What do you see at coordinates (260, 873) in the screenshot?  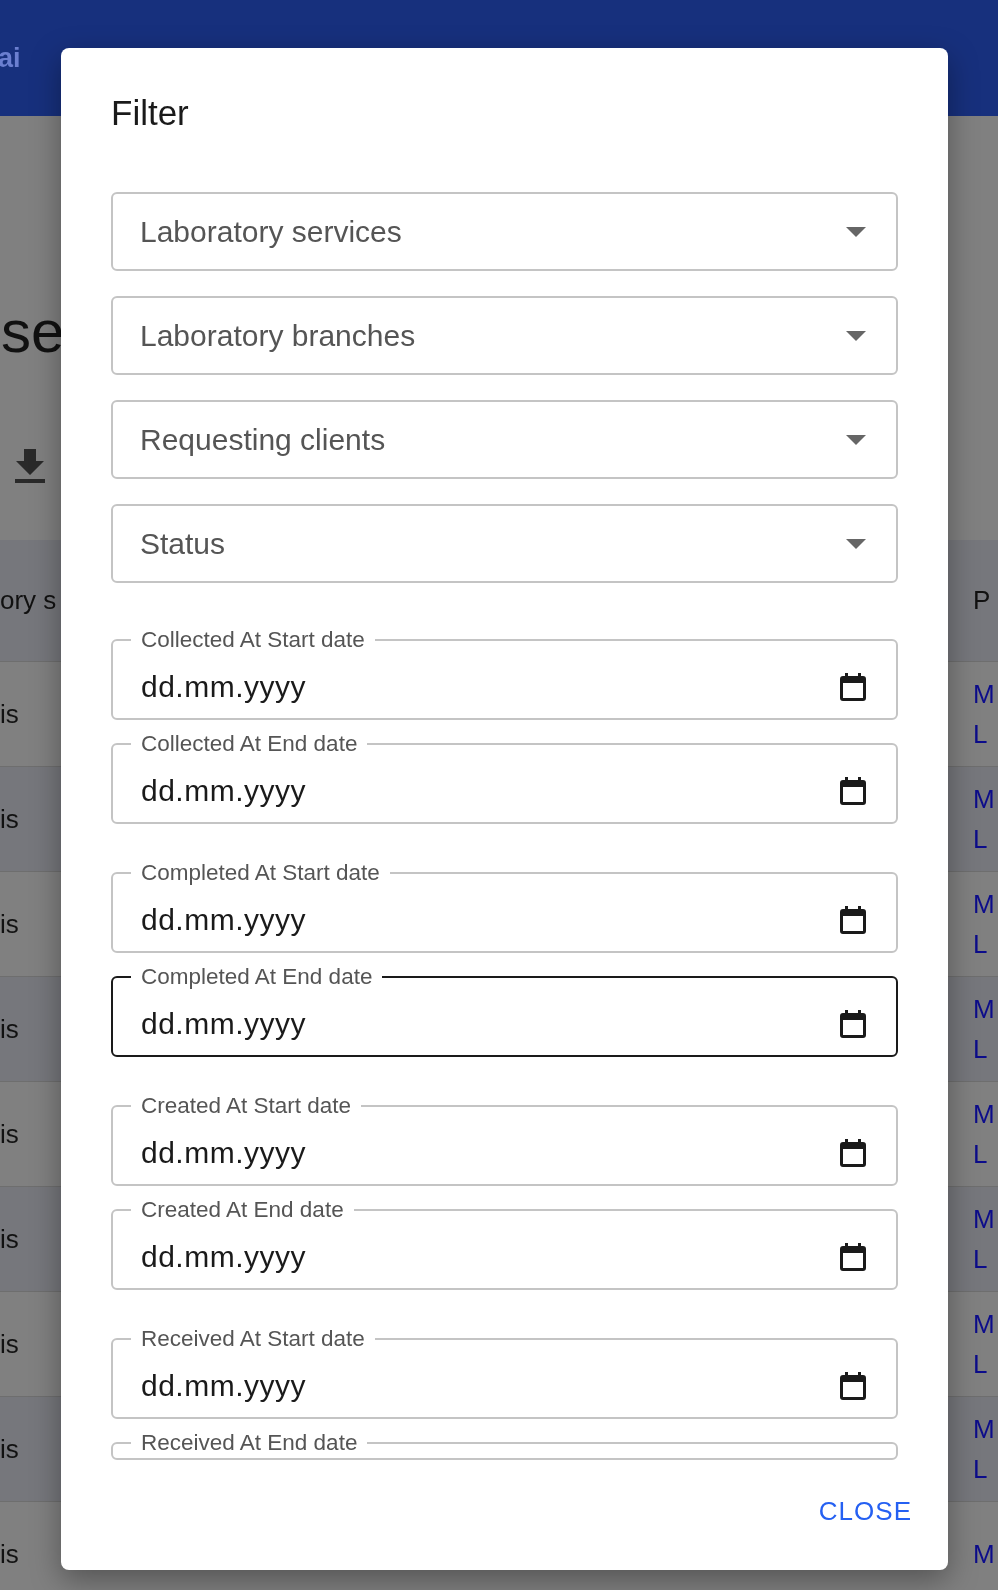 I see `field-label: Completed At Start date` at bounding box center [260, 873].